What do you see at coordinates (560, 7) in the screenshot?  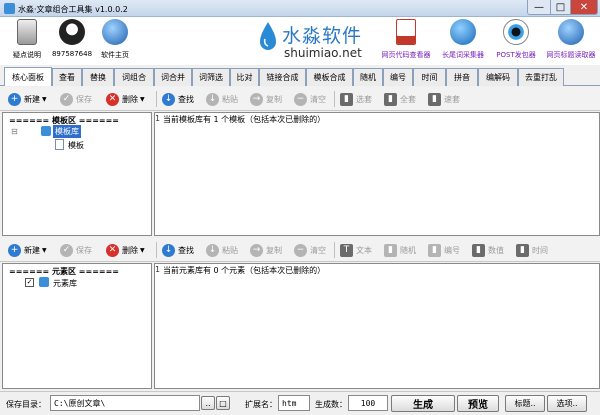 I see `maximize-button: □` at bounding box center [560, 7].